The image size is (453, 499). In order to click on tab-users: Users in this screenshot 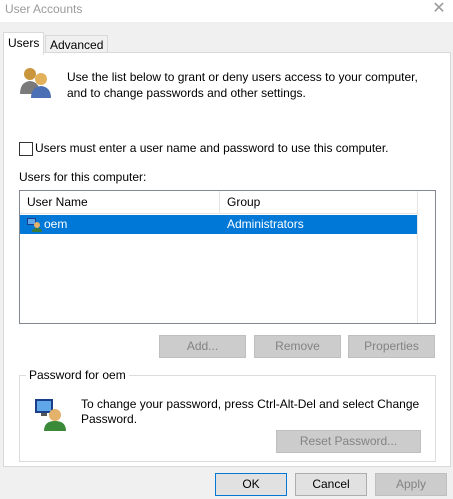, I will do `click(24, 43)`.